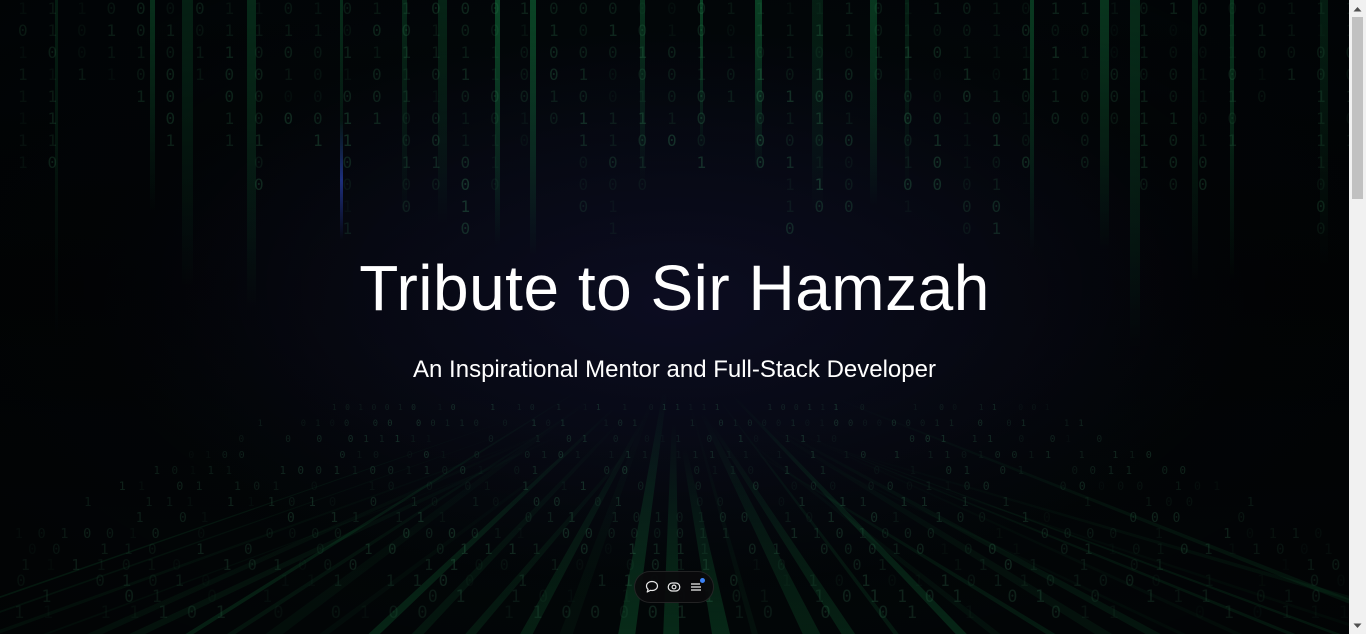  I want to click on hero-title: Tribute to Sir Hamzah, so click(674, 288).